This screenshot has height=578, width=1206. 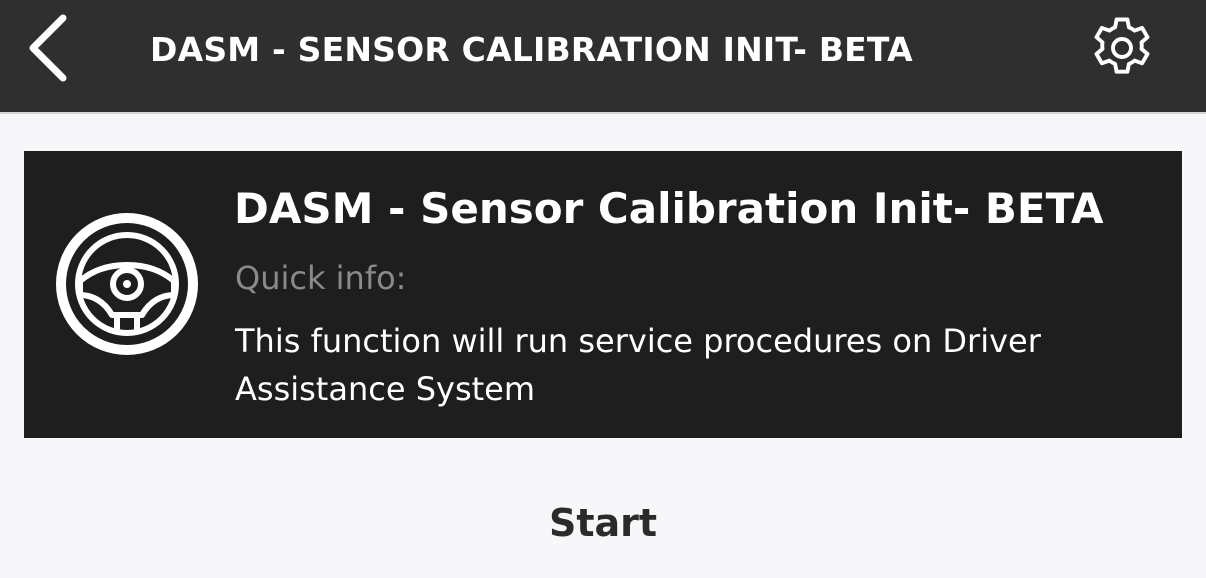 I want to click on start-button: Start, so click(x=603, y=523).